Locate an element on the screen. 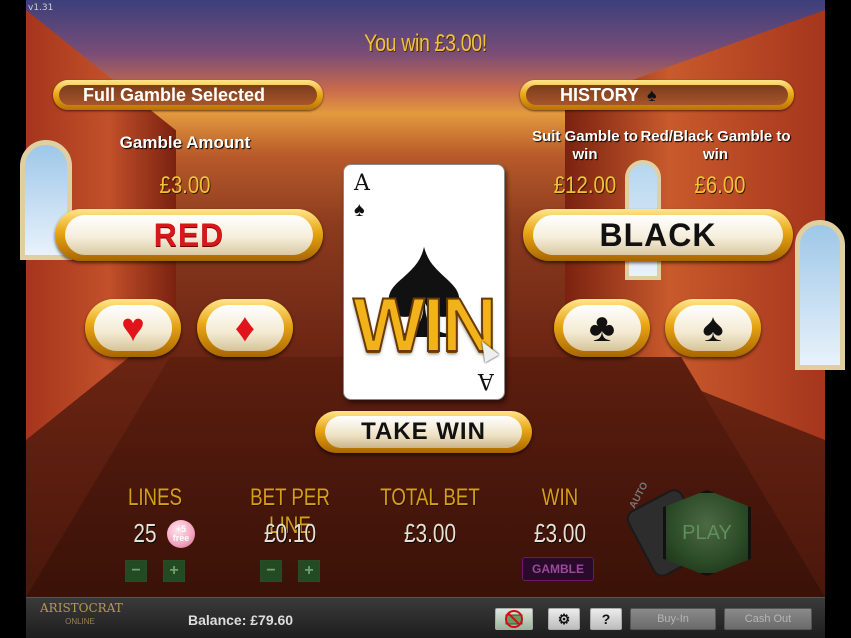 The width and height of the screenshot is (851, 638). no-cash-icon-svg is located at coordinates (514, 619).